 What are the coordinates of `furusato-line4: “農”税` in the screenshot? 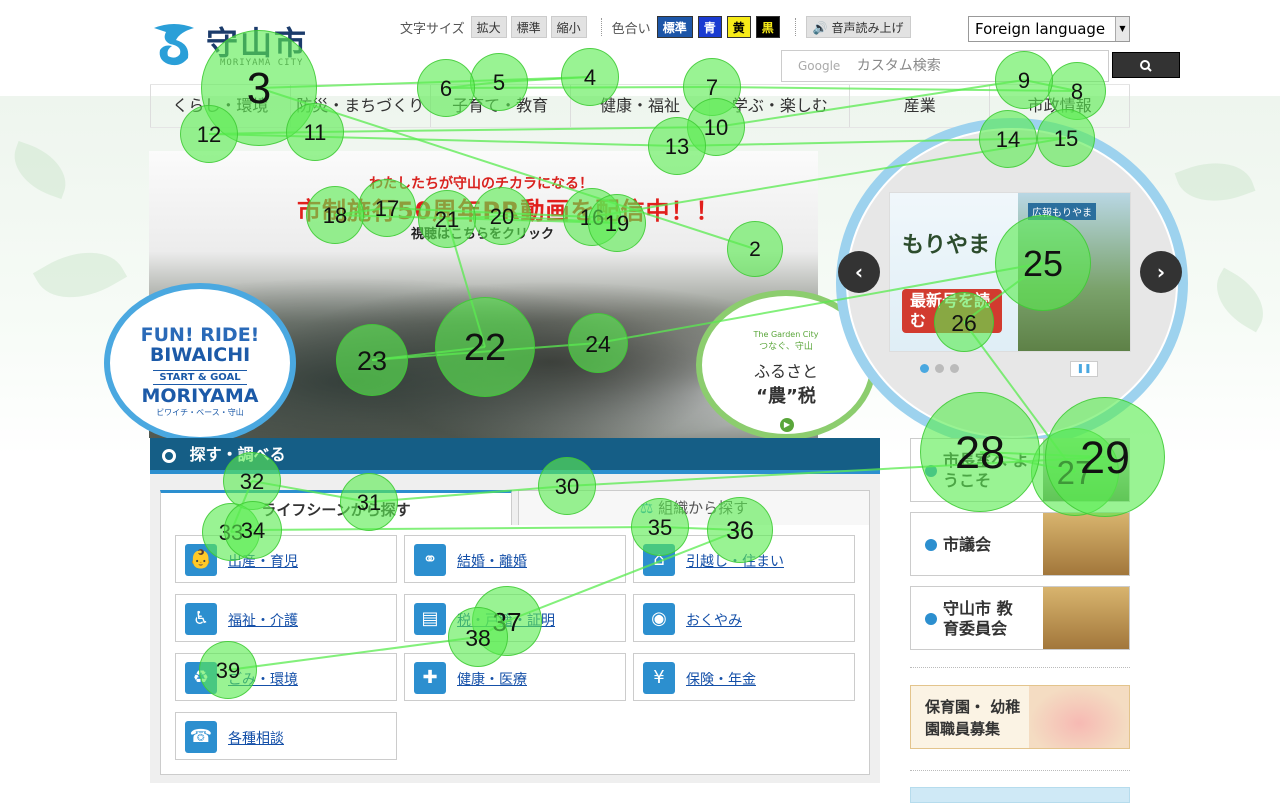 It's located at (786, 396).